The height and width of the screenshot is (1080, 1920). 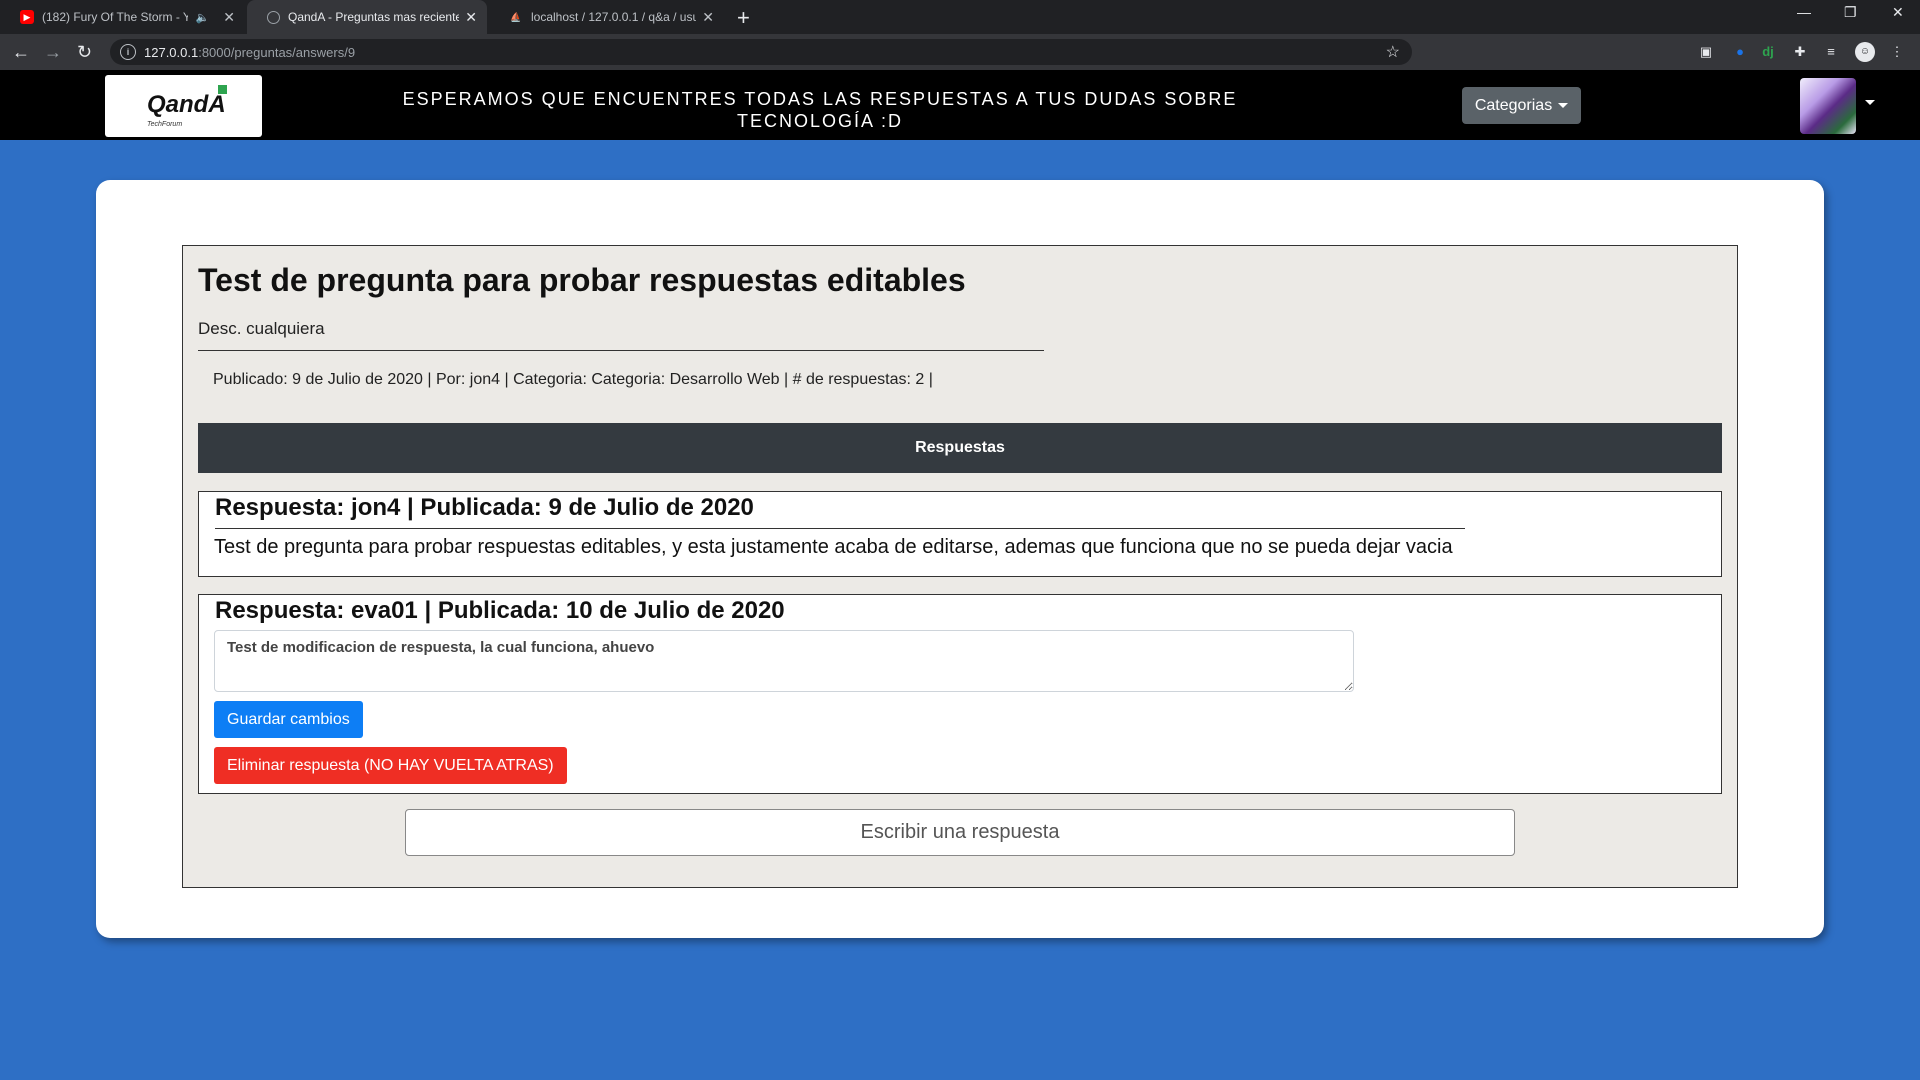 What do you see at coordinates (171, 52) in the screenshot?
I see `url-host: 127.0.0.1` at bounding box center [171, 52].